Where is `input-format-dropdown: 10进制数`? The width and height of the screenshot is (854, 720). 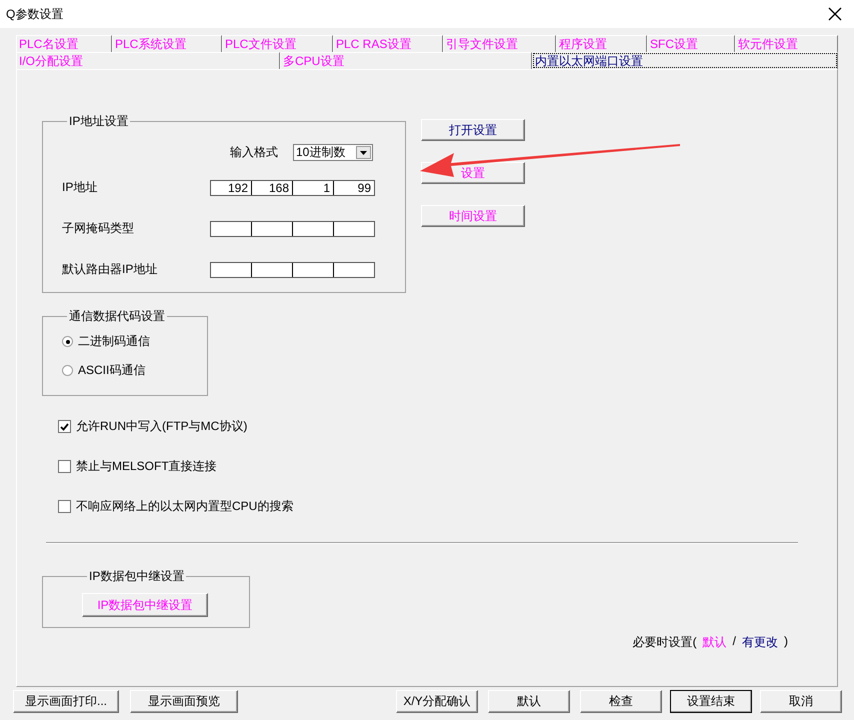
input-format-dropdown: 10进制数 is located at coordinates (333, 152).